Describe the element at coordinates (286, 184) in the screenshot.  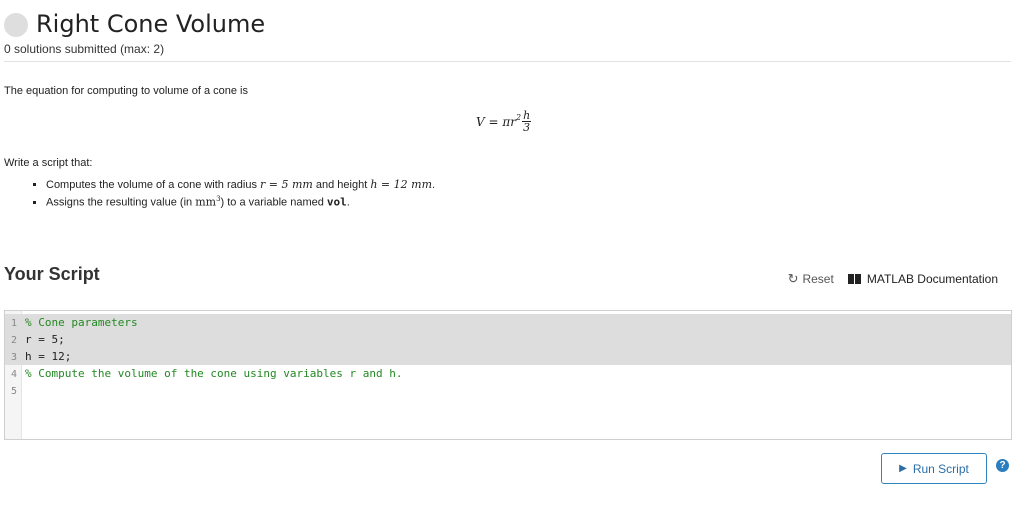
I see `radius-math: r = 5 mm` at that location.